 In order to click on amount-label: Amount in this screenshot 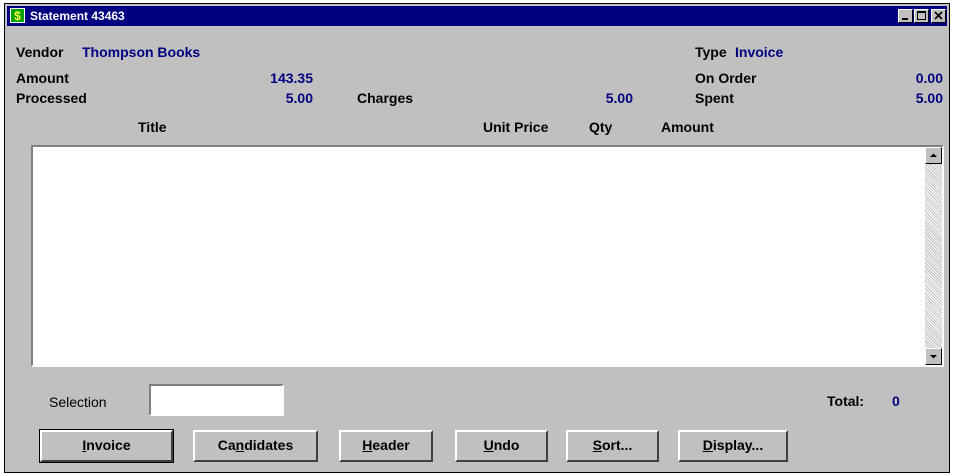, I will do `click(42, 78)`.